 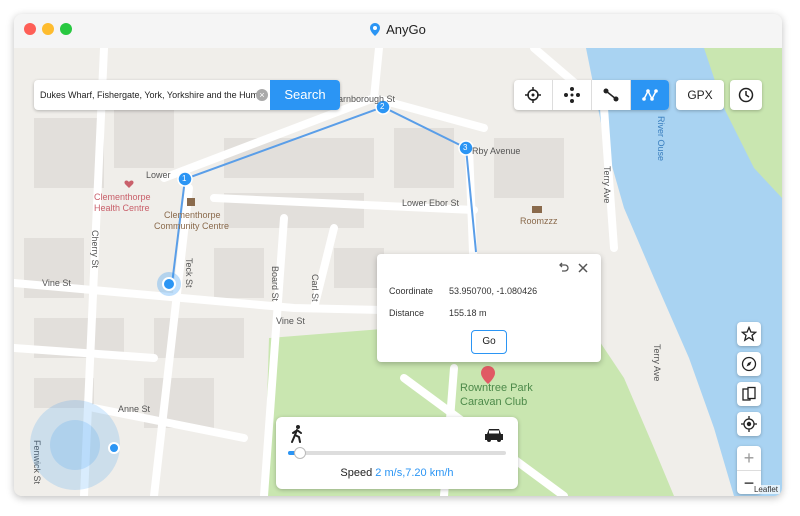 I want to click on street-label-vine-st-mid: Vine St, so click(x=290, y=321).